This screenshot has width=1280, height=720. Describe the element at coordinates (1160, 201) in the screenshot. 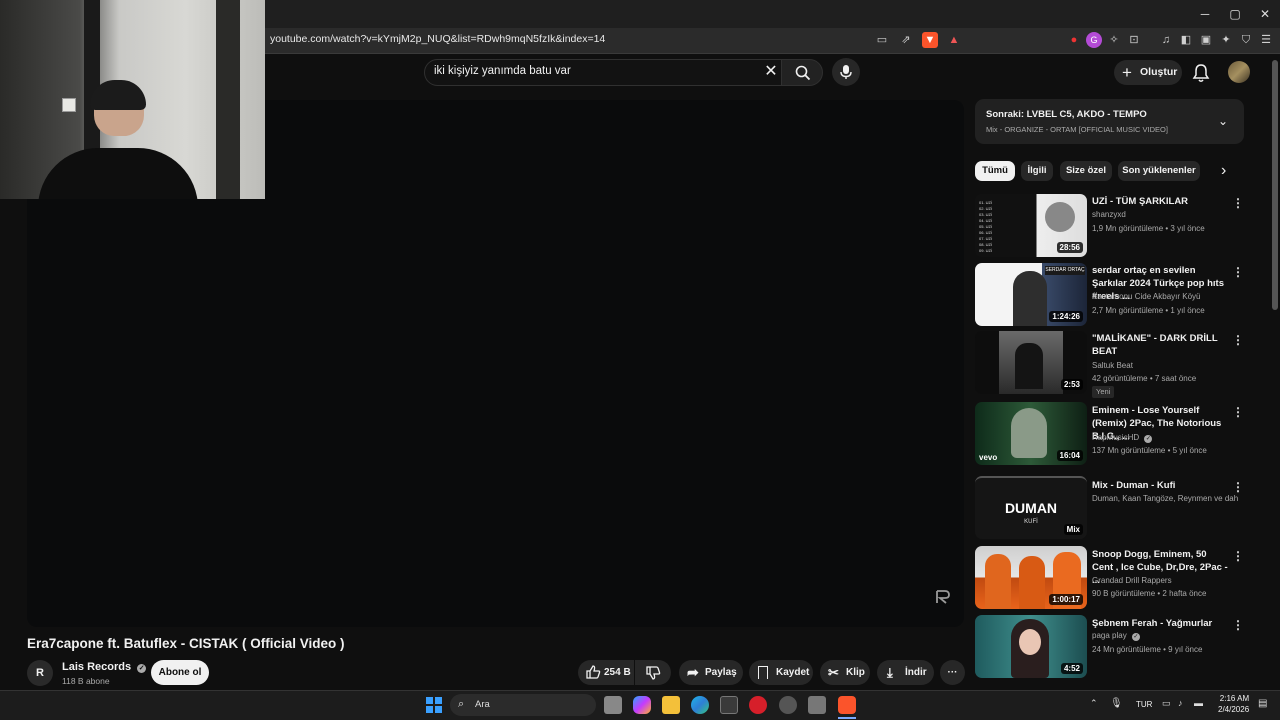

I see `video-title-link: UZİ - TÜM ŞARKILAR` at that location.